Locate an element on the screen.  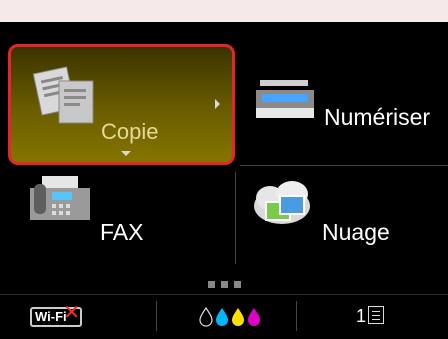
cloud-label: Nuage is located at coordinates (356, 232).